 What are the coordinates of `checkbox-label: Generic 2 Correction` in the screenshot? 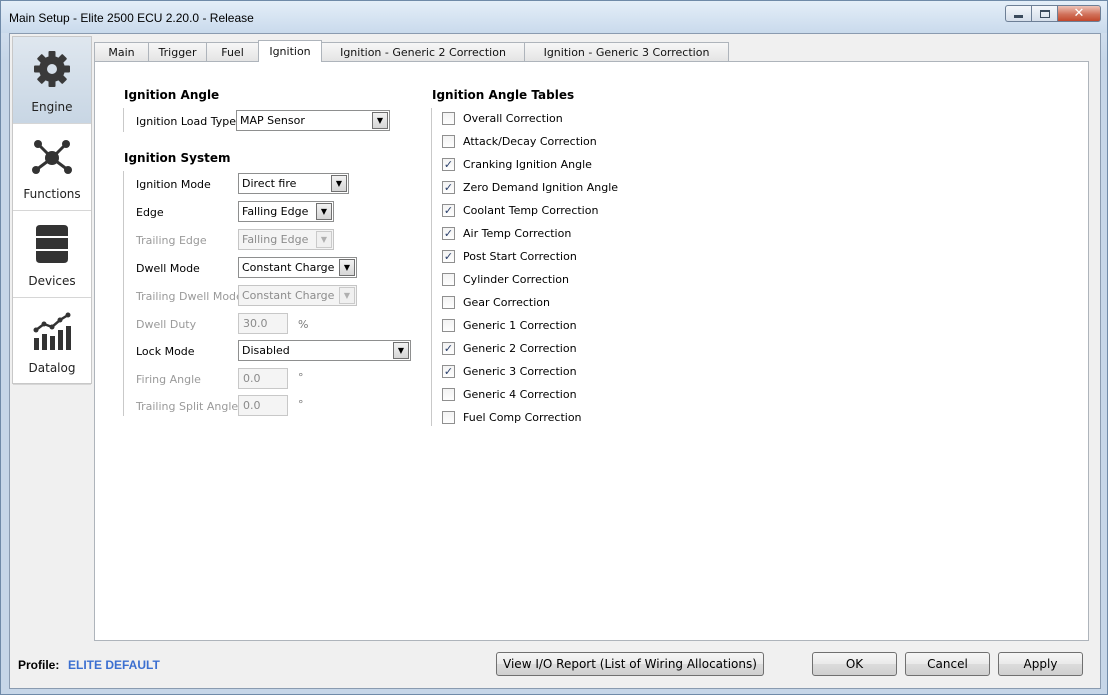 It's located at (520, 348).